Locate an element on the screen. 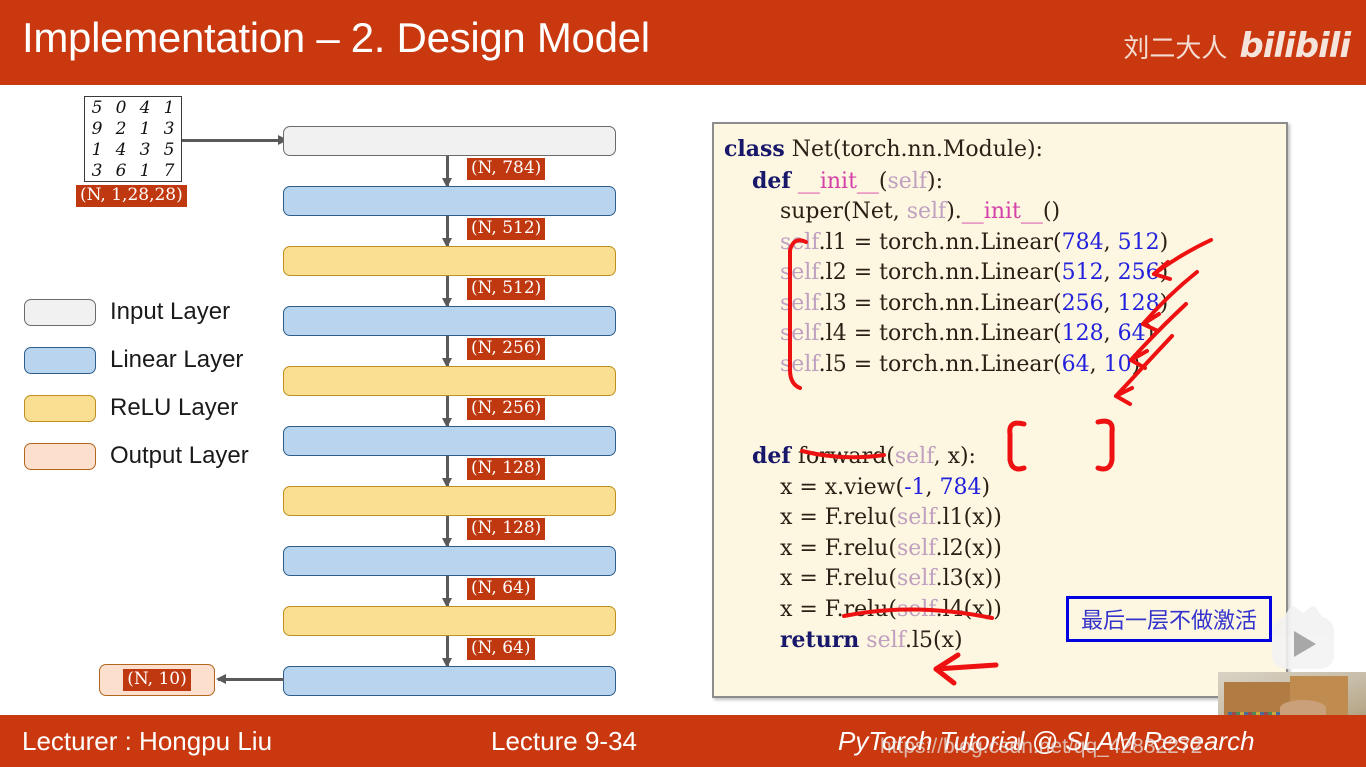 Image resolution: width=1366 pixels, height=767 pixels. legend-swatch-input-icon is located at coordinates (60, 312).